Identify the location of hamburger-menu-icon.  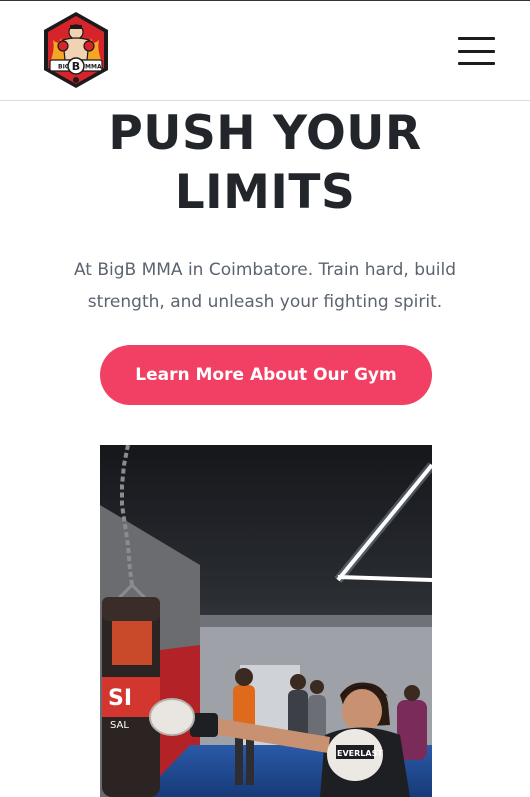
(476, 51).